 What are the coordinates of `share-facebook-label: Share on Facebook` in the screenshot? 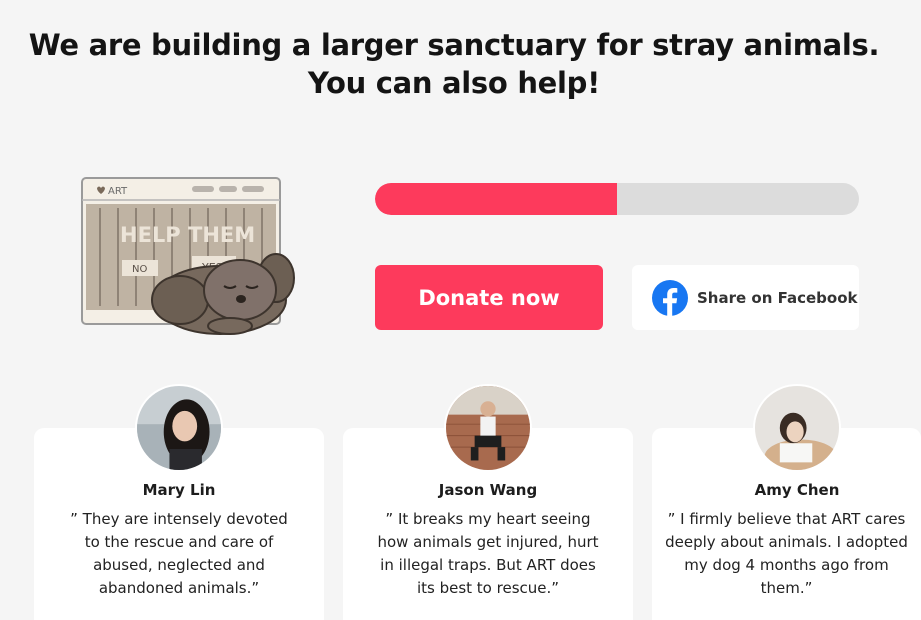 It's located at (777, 297).